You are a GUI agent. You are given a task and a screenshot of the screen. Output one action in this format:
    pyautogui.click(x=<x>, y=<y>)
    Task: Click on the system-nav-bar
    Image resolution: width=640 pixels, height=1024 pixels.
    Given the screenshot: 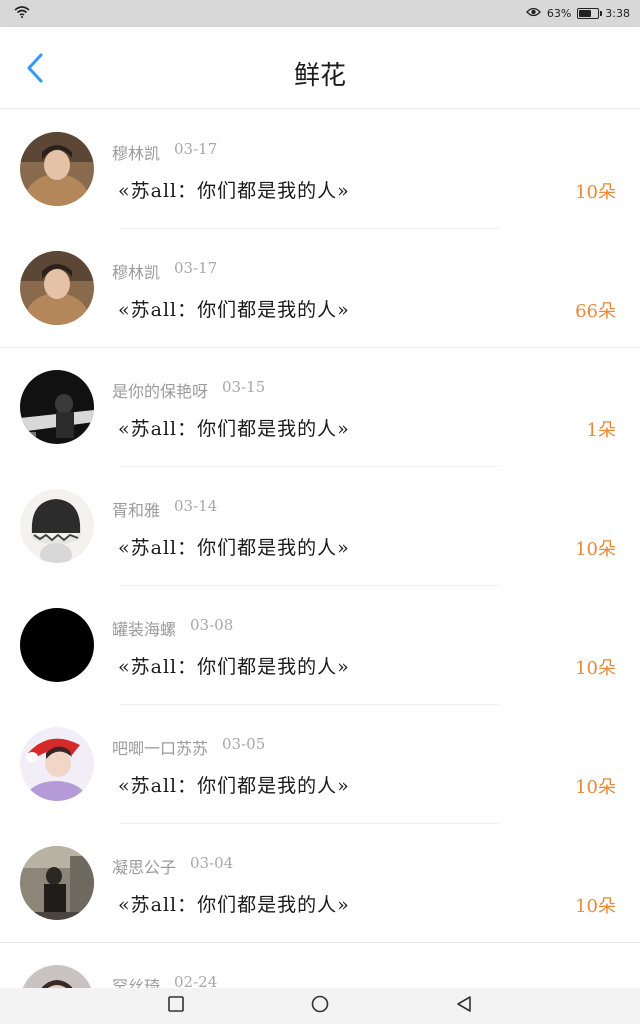 What is the action you would take?
    pyautogui.click(x=320, y=1006)
    